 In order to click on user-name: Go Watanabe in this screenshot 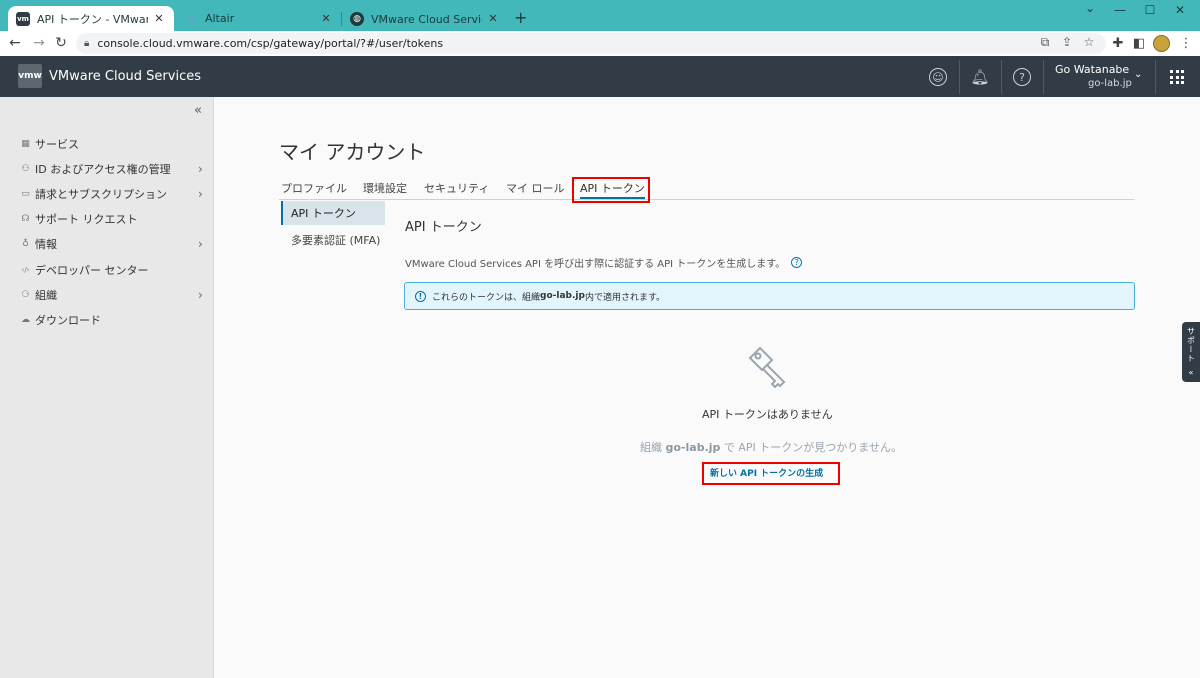, I will do `click(1092, 69)`.